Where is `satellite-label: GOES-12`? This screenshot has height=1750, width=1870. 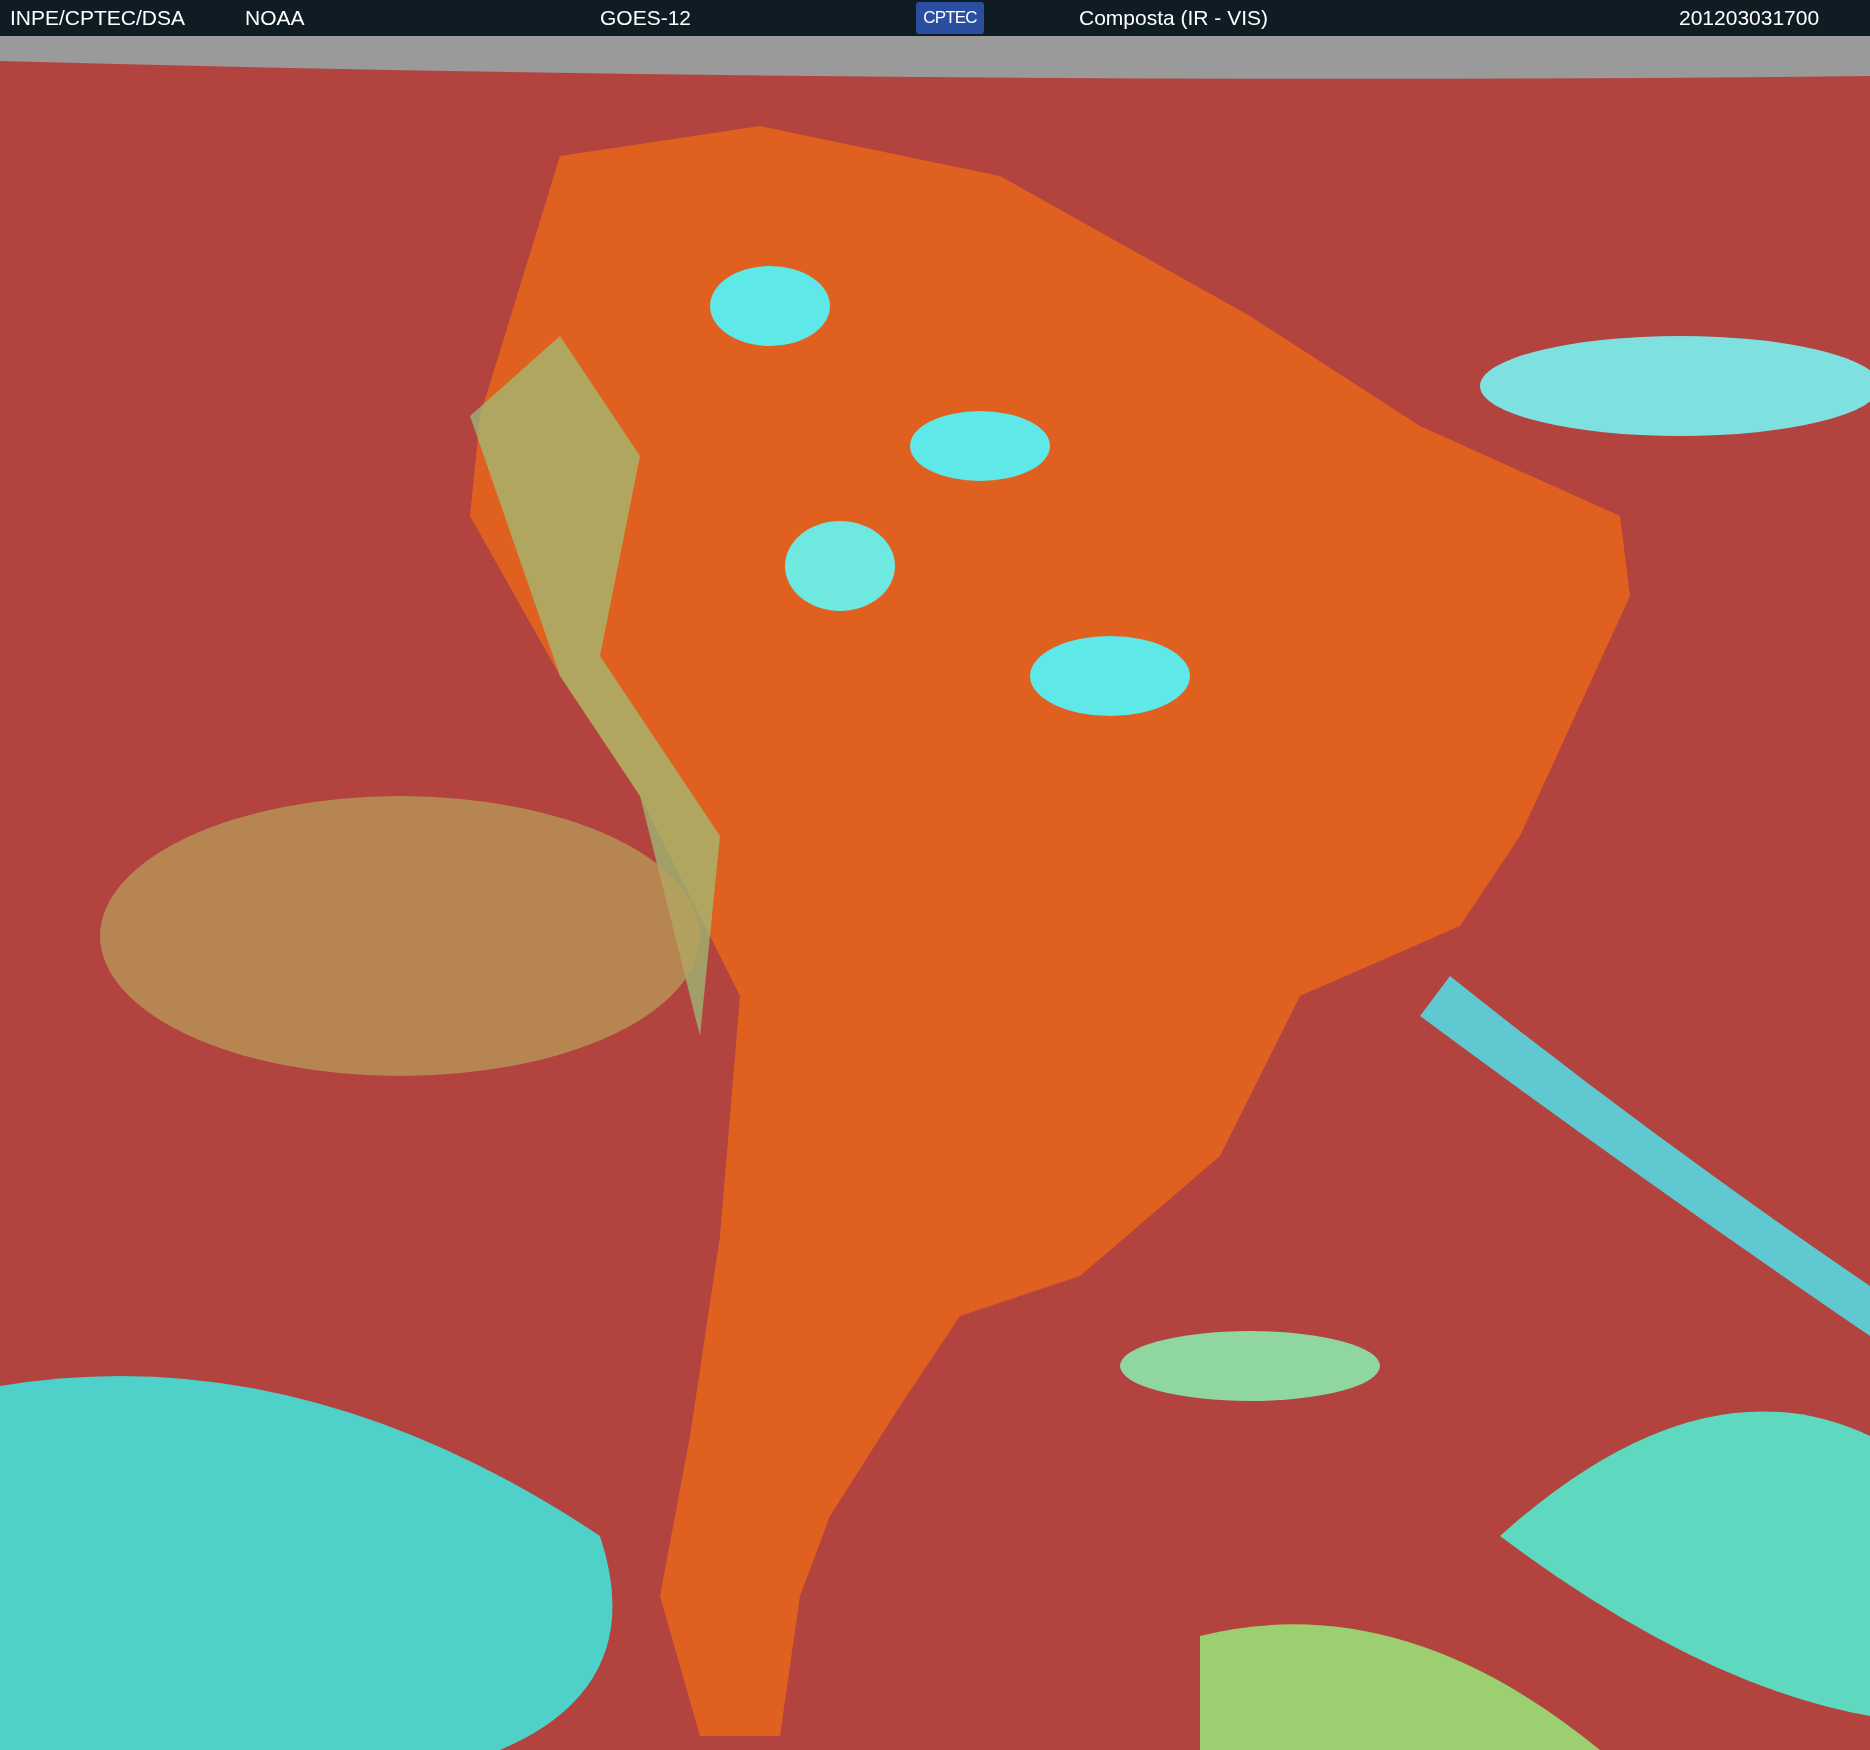
satellite-label: GOES-12 is located at coordinates (646, 18).